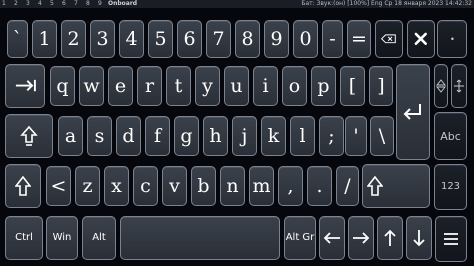 Image resolution: width=474 pixels, height=266 pixels. Describe the element at coordinates (276, 39) in the screenshot. I see `key-9: 9` at that location.